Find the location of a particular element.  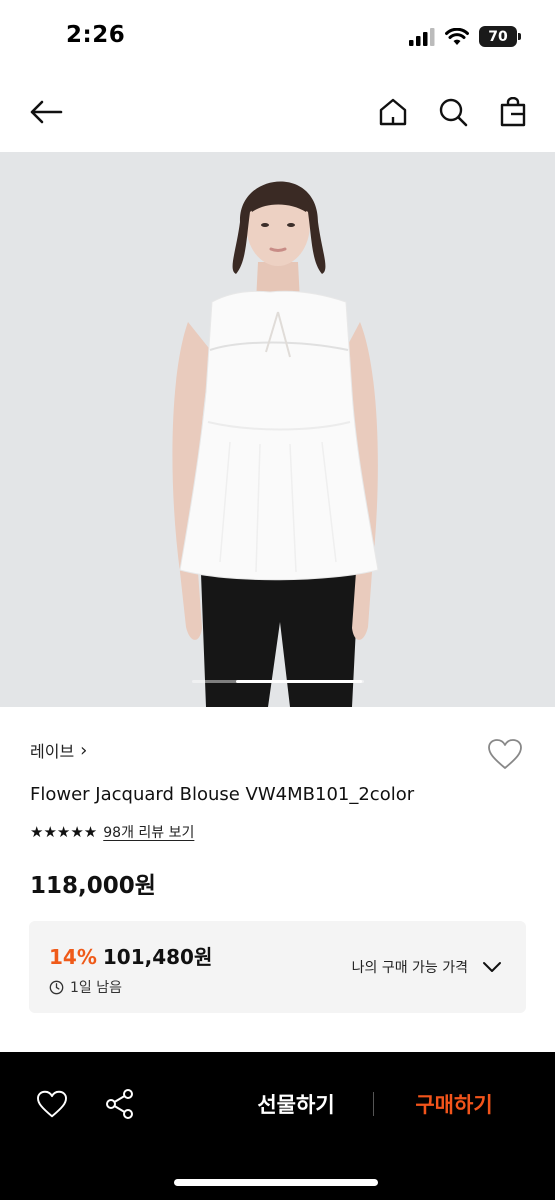

remaining-text: 1일 남음 is located at coordinates (96, 988).